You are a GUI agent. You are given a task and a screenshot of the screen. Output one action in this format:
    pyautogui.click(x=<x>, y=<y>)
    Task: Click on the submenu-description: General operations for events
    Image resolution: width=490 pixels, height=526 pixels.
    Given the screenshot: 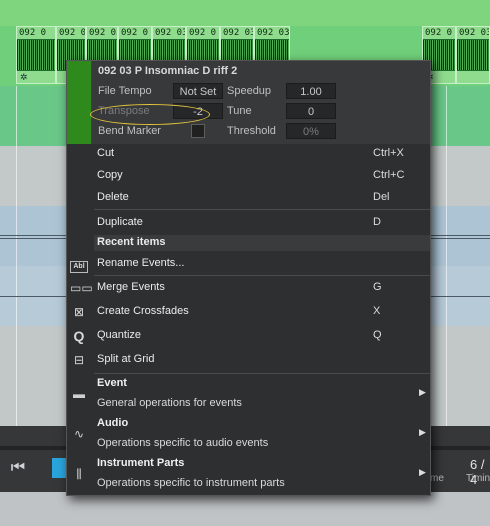 What is the action you would take?
    pyautogui.click(x=169, y=403)
    